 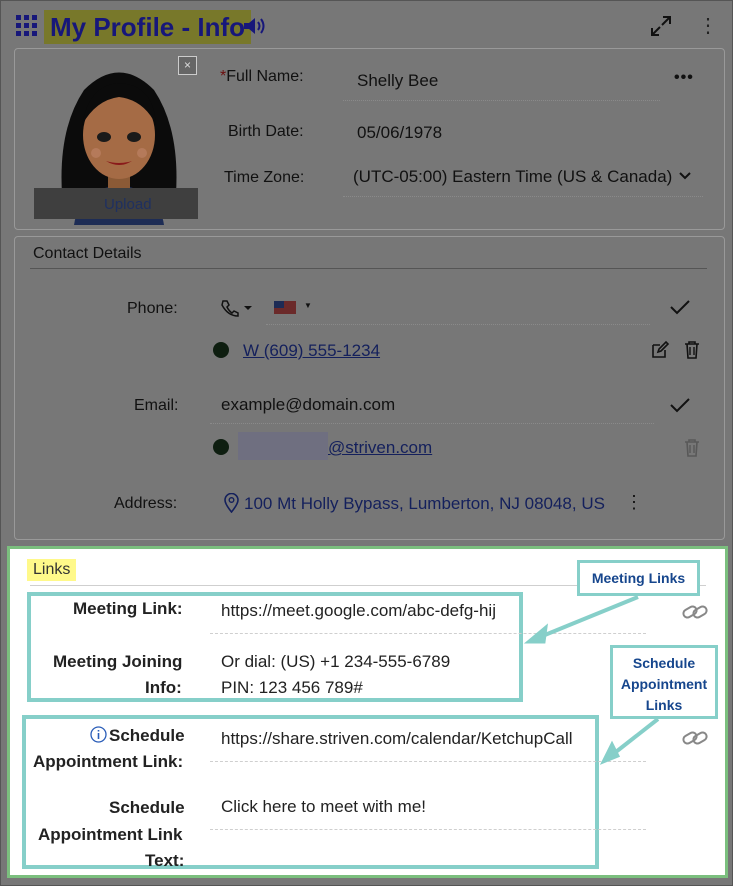 What do you see at coordinates (128, 608) in the screenshot?
I see `meeting-link-label: Meeting Link:` at bounding box center [128, 608].